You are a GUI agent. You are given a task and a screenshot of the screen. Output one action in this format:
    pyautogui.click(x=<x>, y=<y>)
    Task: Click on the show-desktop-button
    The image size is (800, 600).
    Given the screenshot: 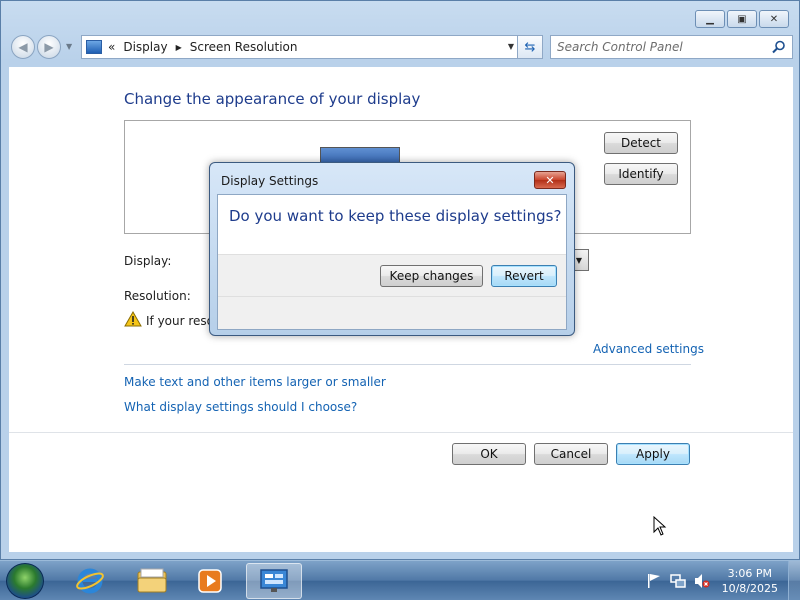 What is the action you would take?
    pyautogui.click(x=794, y=580)
    